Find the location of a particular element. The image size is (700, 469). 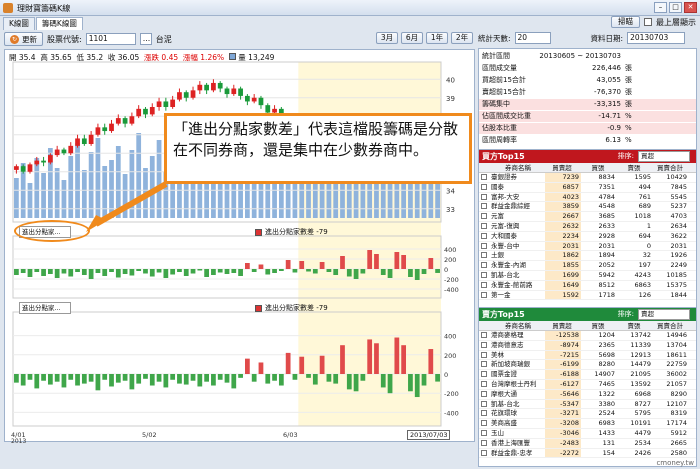

buy-sort-select: 買超 is located at coordinates (664, 156).